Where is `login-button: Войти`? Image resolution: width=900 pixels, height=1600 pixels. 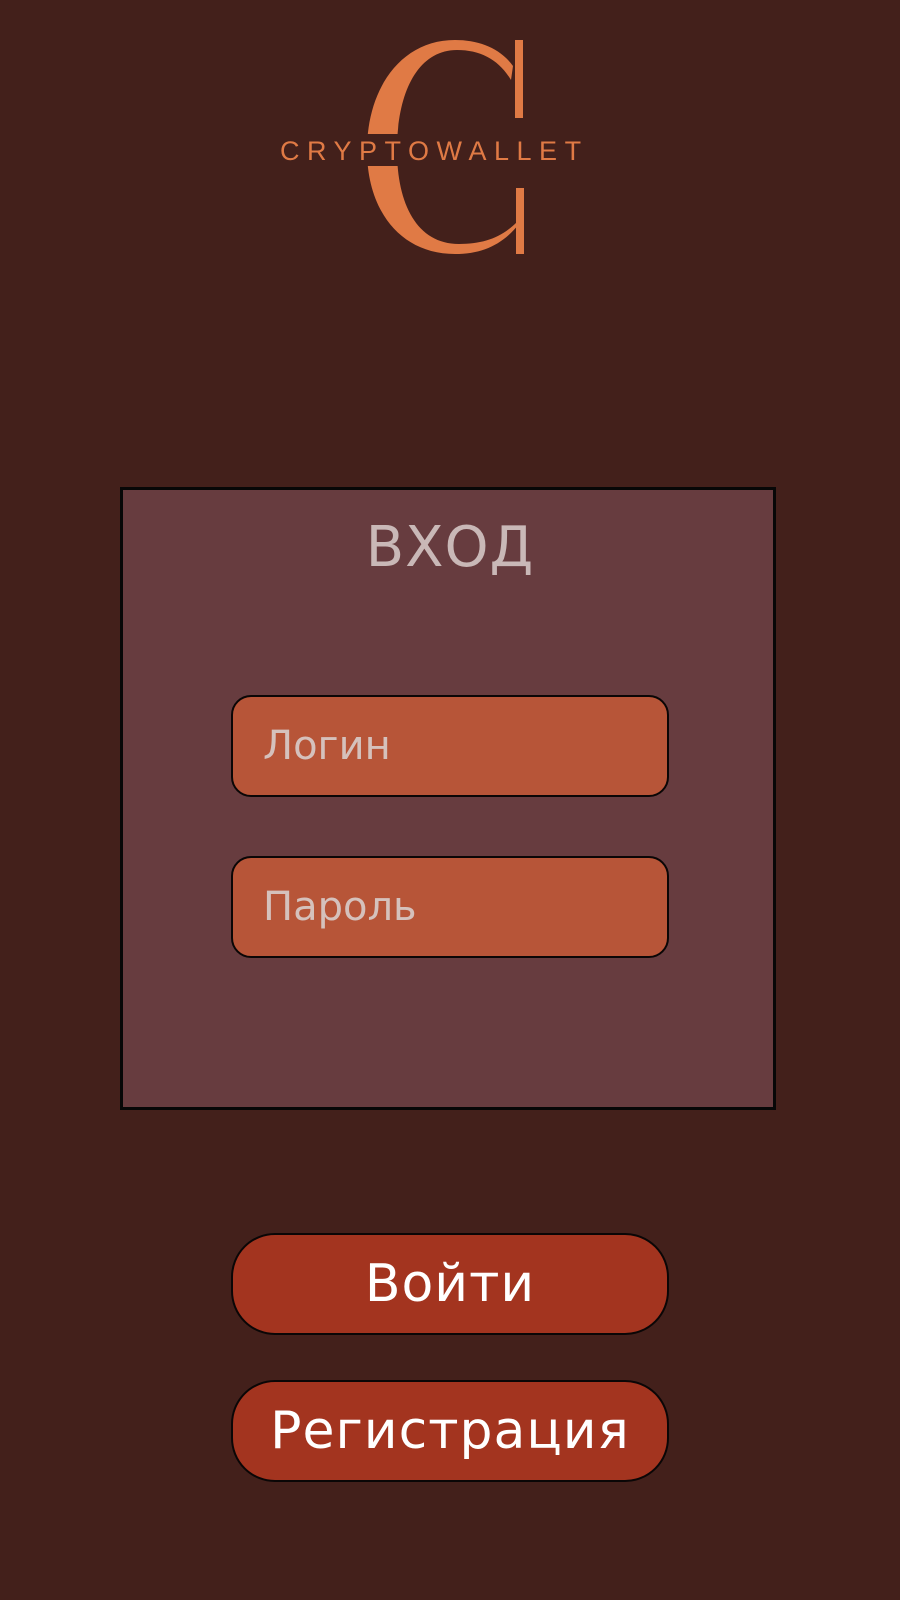
login-button: Войти is located at coordinates (450, 1284).